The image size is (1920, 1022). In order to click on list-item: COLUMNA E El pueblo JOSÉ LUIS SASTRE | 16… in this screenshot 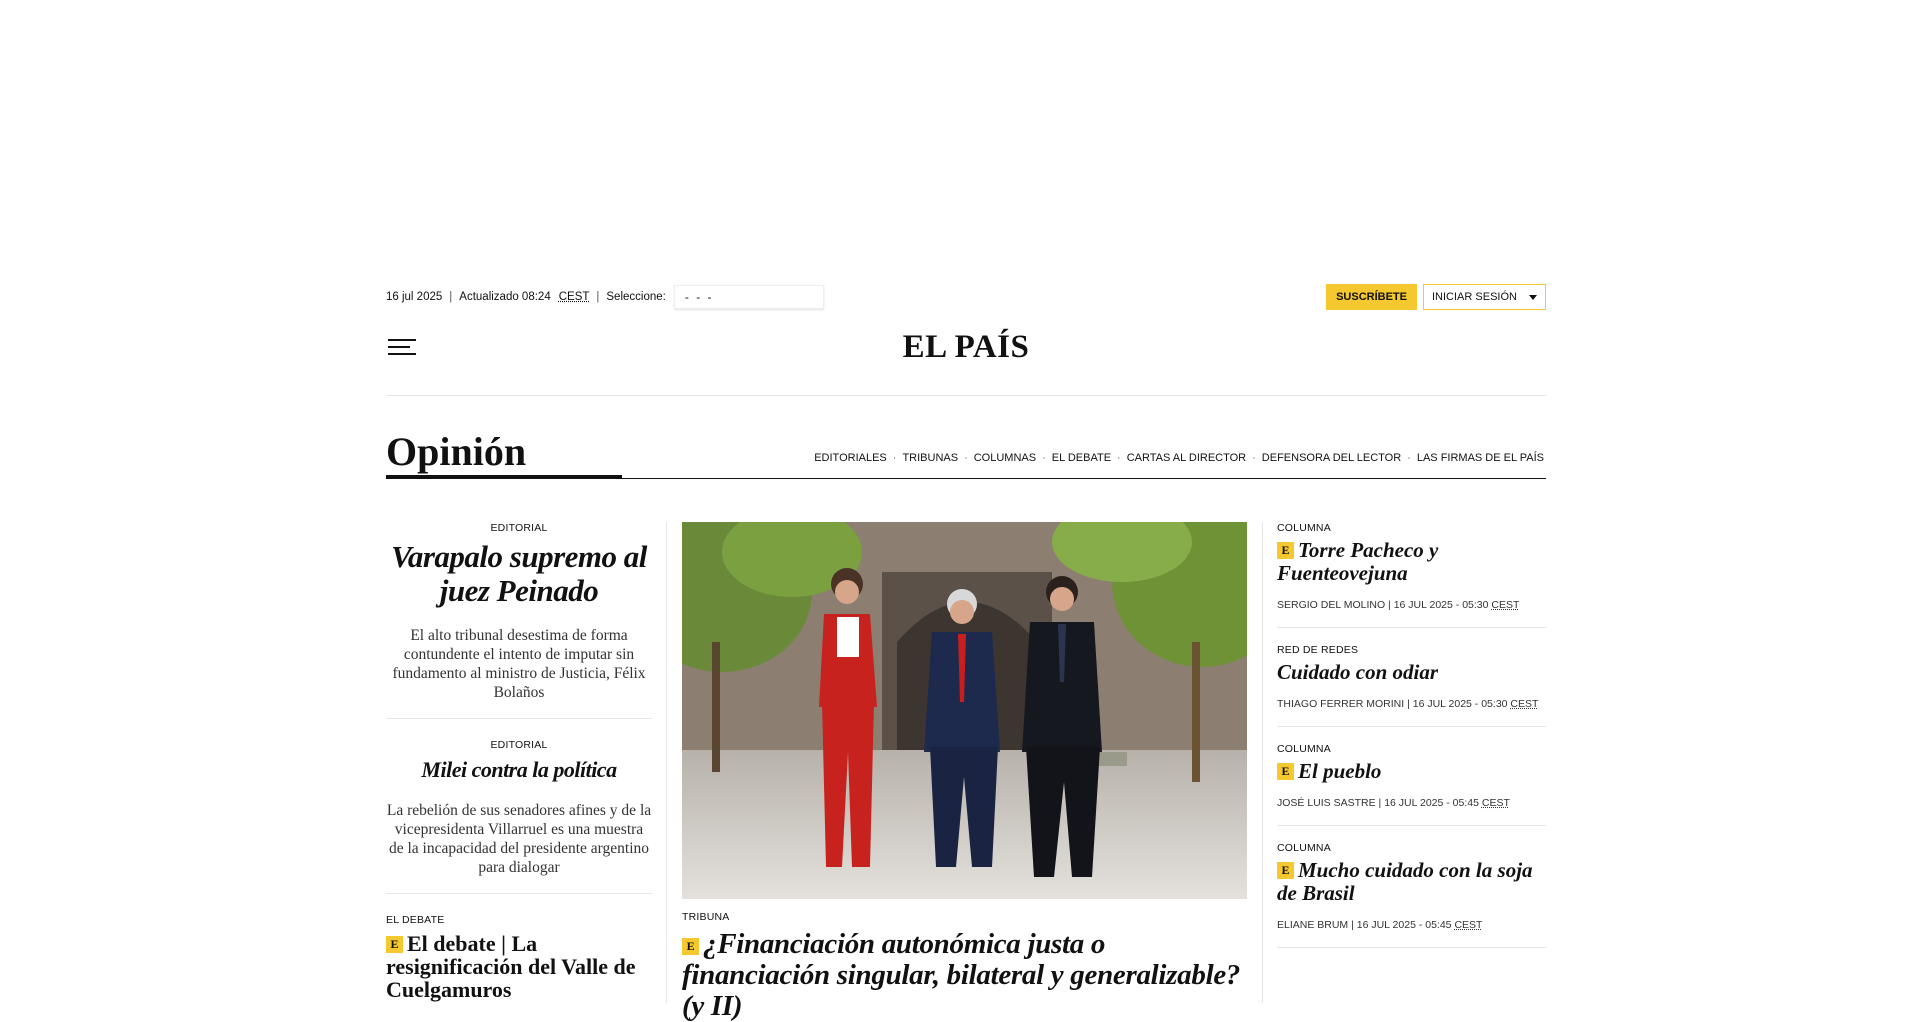, I will do `click(1411, 784)`.